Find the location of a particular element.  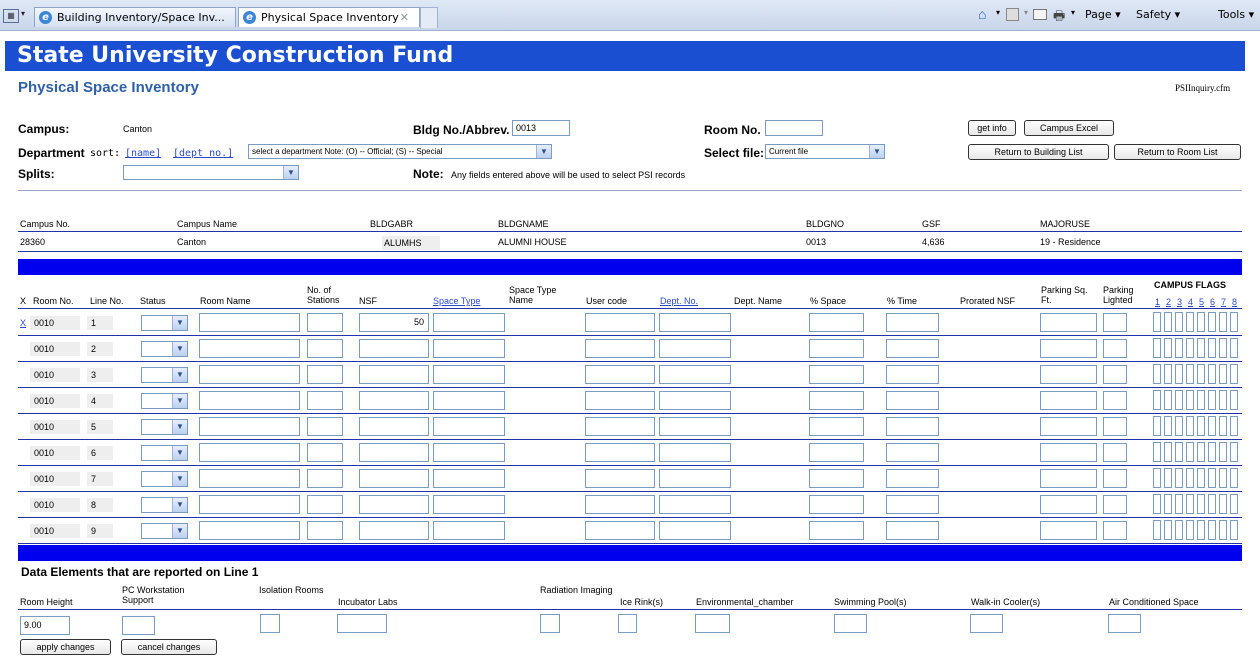

cancel-changes-button: cancel changes is located at coordinates (169, 647).